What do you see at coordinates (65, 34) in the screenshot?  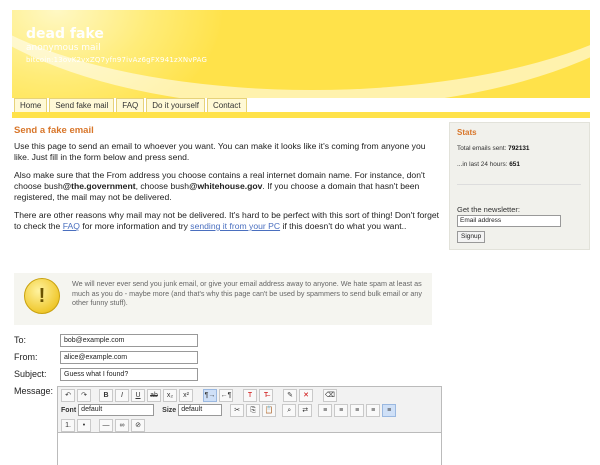 I see `site-title: dead fake` at bounding box center [65, 34].